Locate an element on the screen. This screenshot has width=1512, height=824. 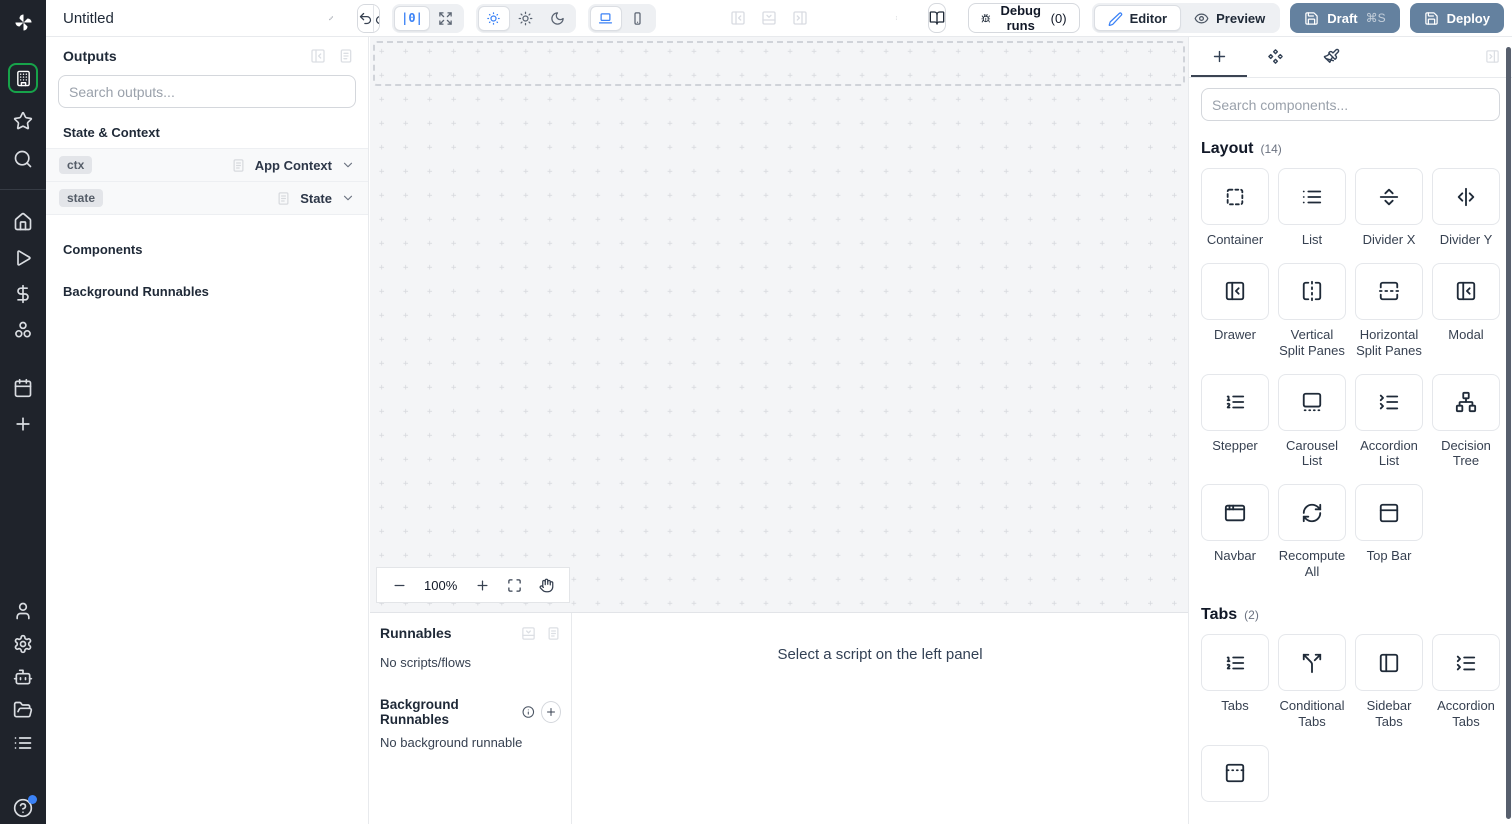
carousel-list-card is located at coordinates (1312, 402).